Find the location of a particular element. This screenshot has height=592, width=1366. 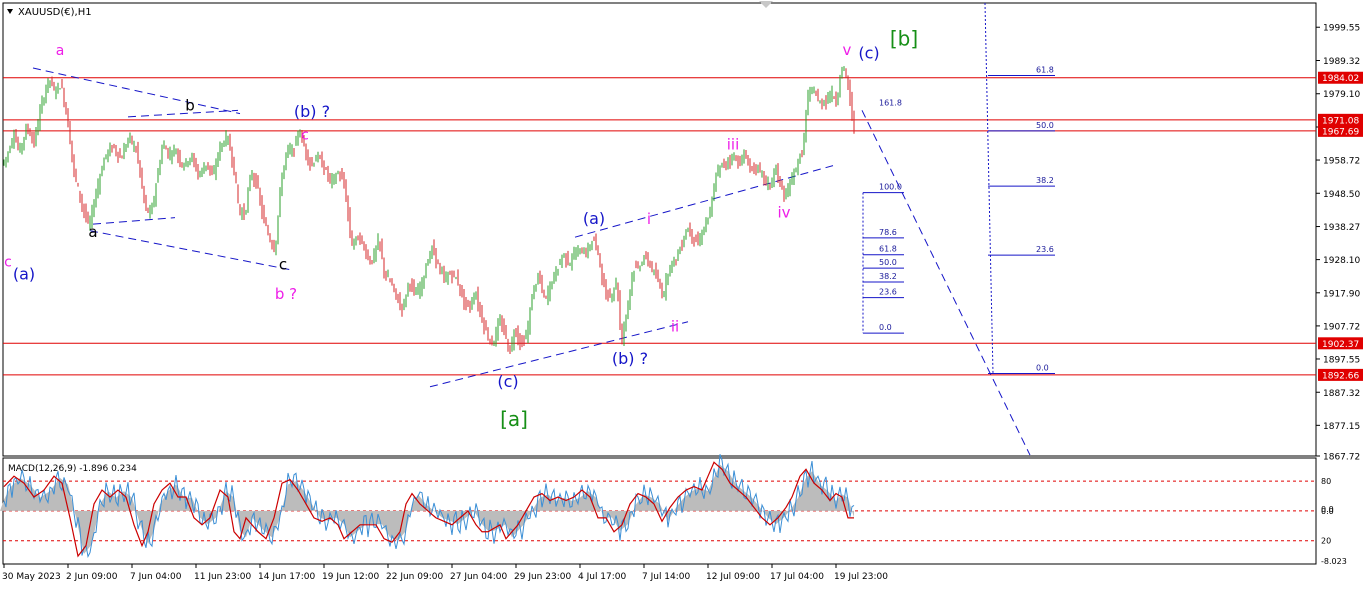

time-axis-label: 11 Jun 23:00 is located at coordinates (222, 577).